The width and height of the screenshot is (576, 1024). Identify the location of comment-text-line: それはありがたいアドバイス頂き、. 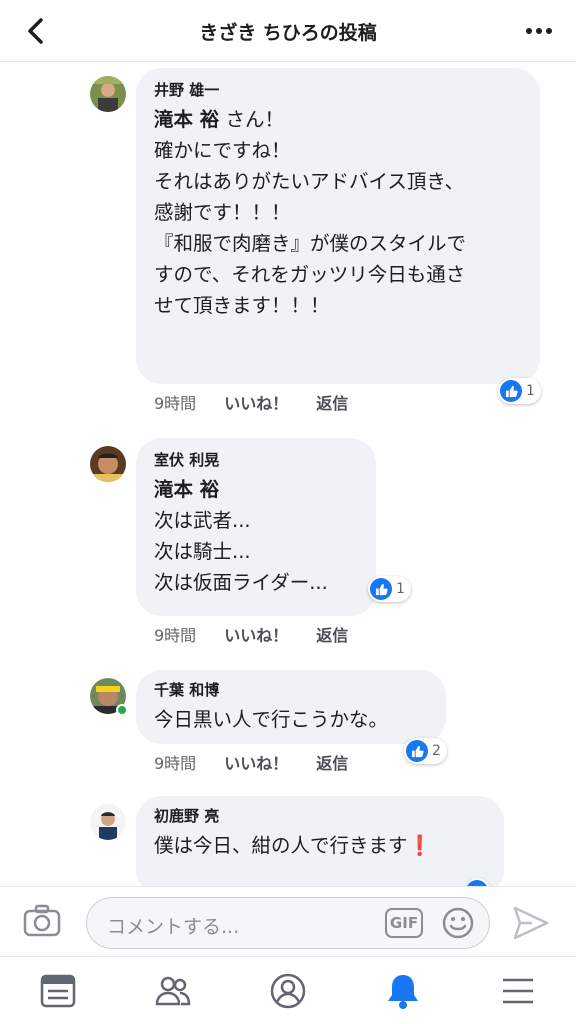
(309, 181).